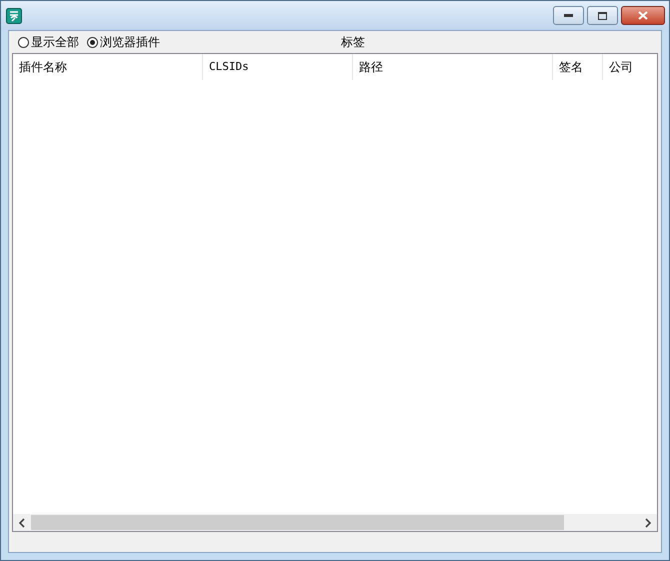 This screenshot has height=561, width=670. I want to click on scroll-right-icon, so click(648, 523).